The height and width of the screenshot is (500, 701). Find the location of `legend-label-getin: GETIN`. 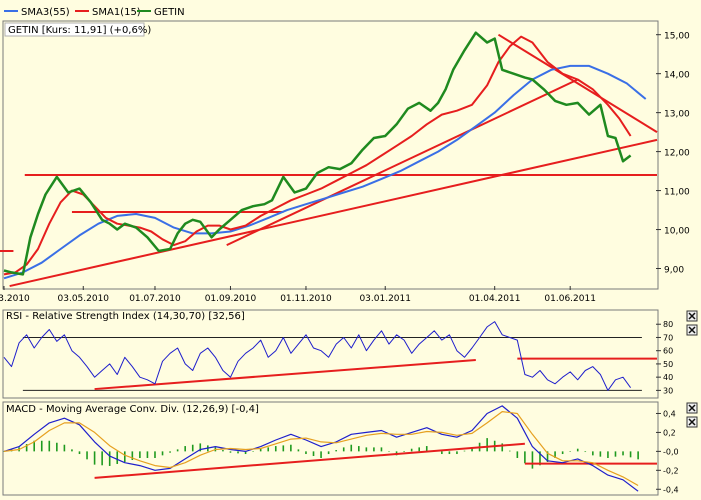

legend-label-getin: GETIN is located at coordinates (169, 12).